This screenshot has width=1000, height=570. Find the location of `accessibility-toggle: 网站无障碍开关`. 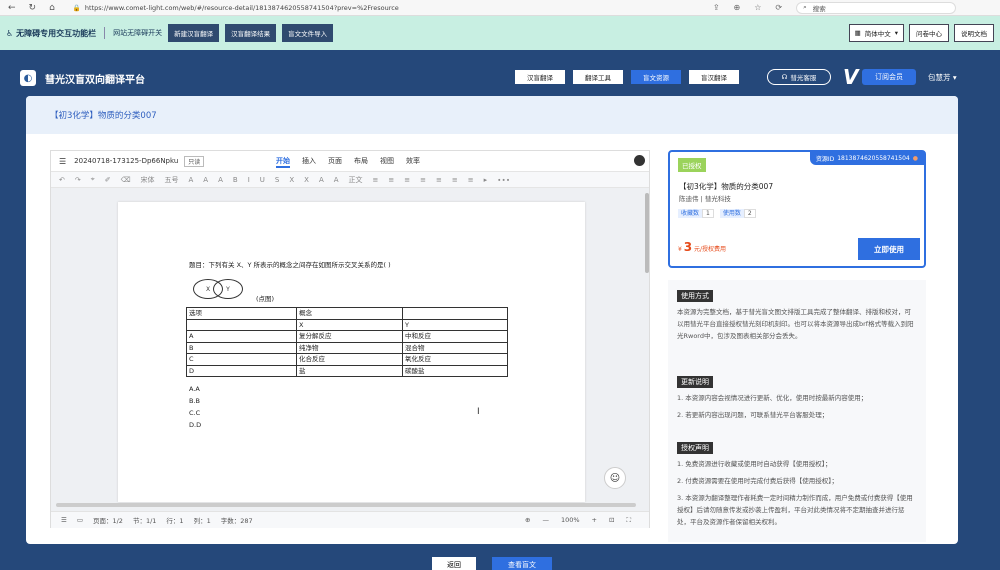

accessibility-toggle: 网站无障碍开关 is located at coordinates (137, 33).